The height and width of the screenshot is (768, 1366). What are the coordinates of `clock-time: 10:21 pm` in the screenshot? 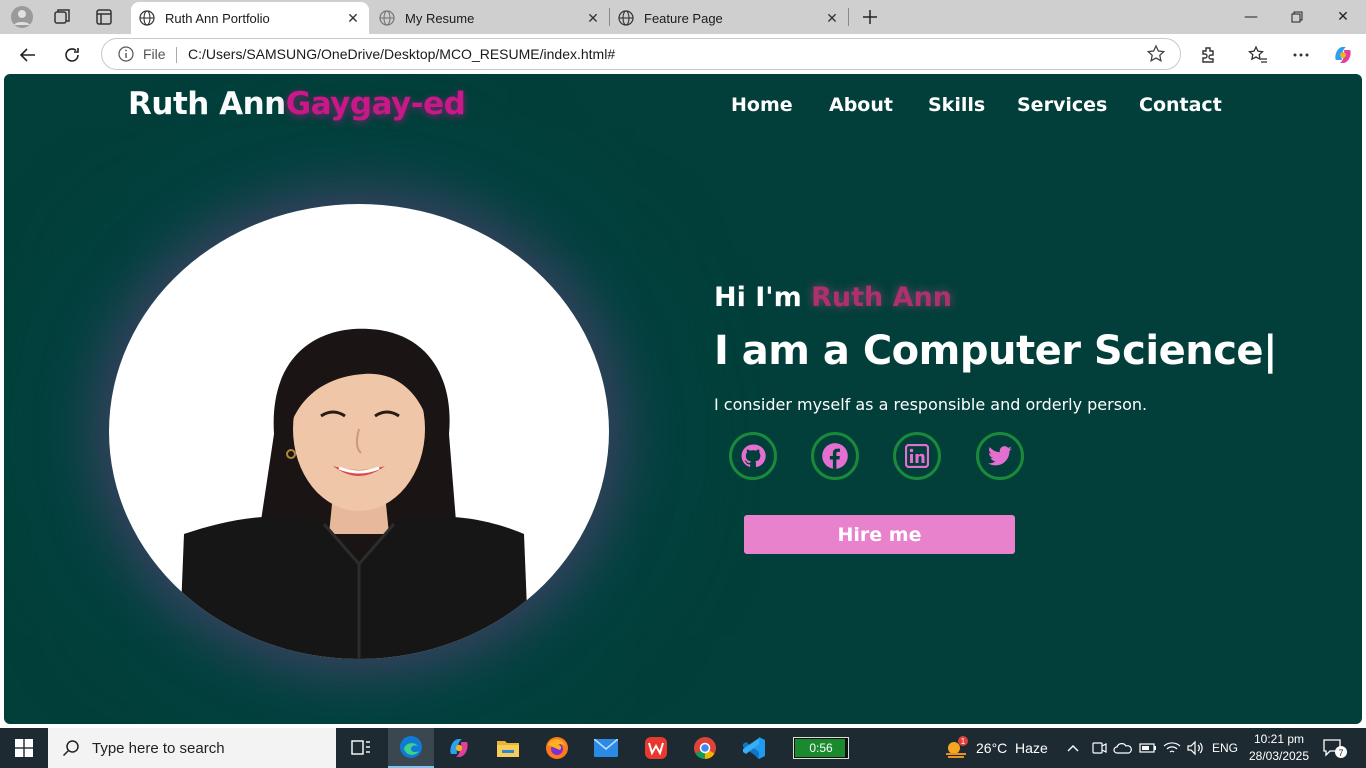 It's located at (1279, 739).